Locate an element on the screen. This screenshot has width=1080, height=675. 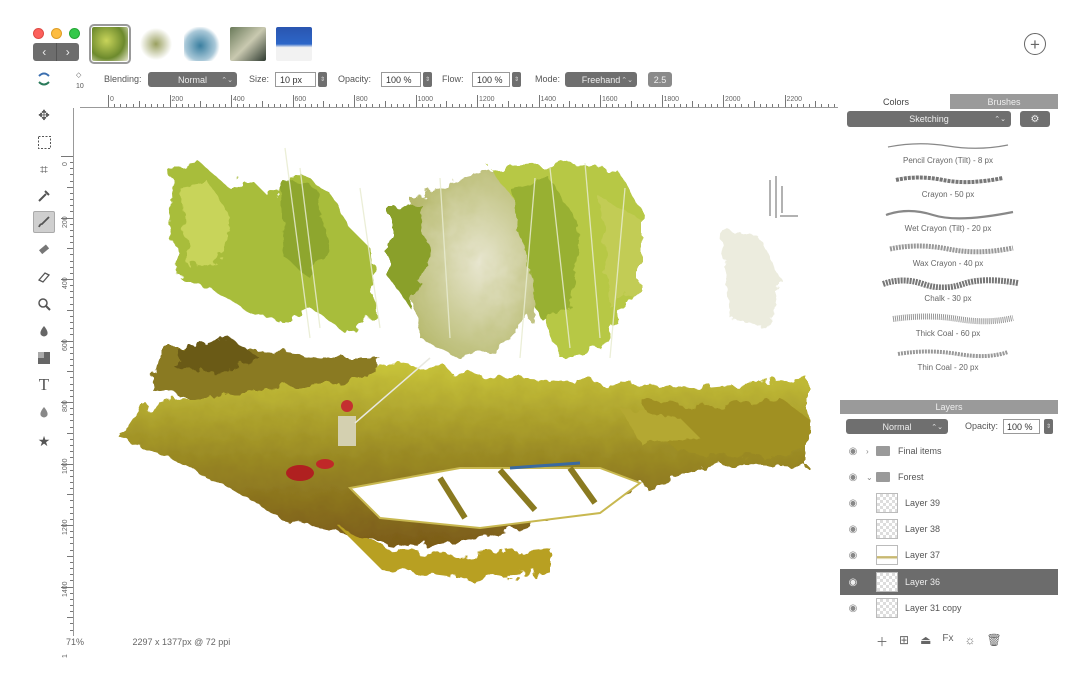
opacity-stepper: ⇕ is located at coordinates (427, 79).